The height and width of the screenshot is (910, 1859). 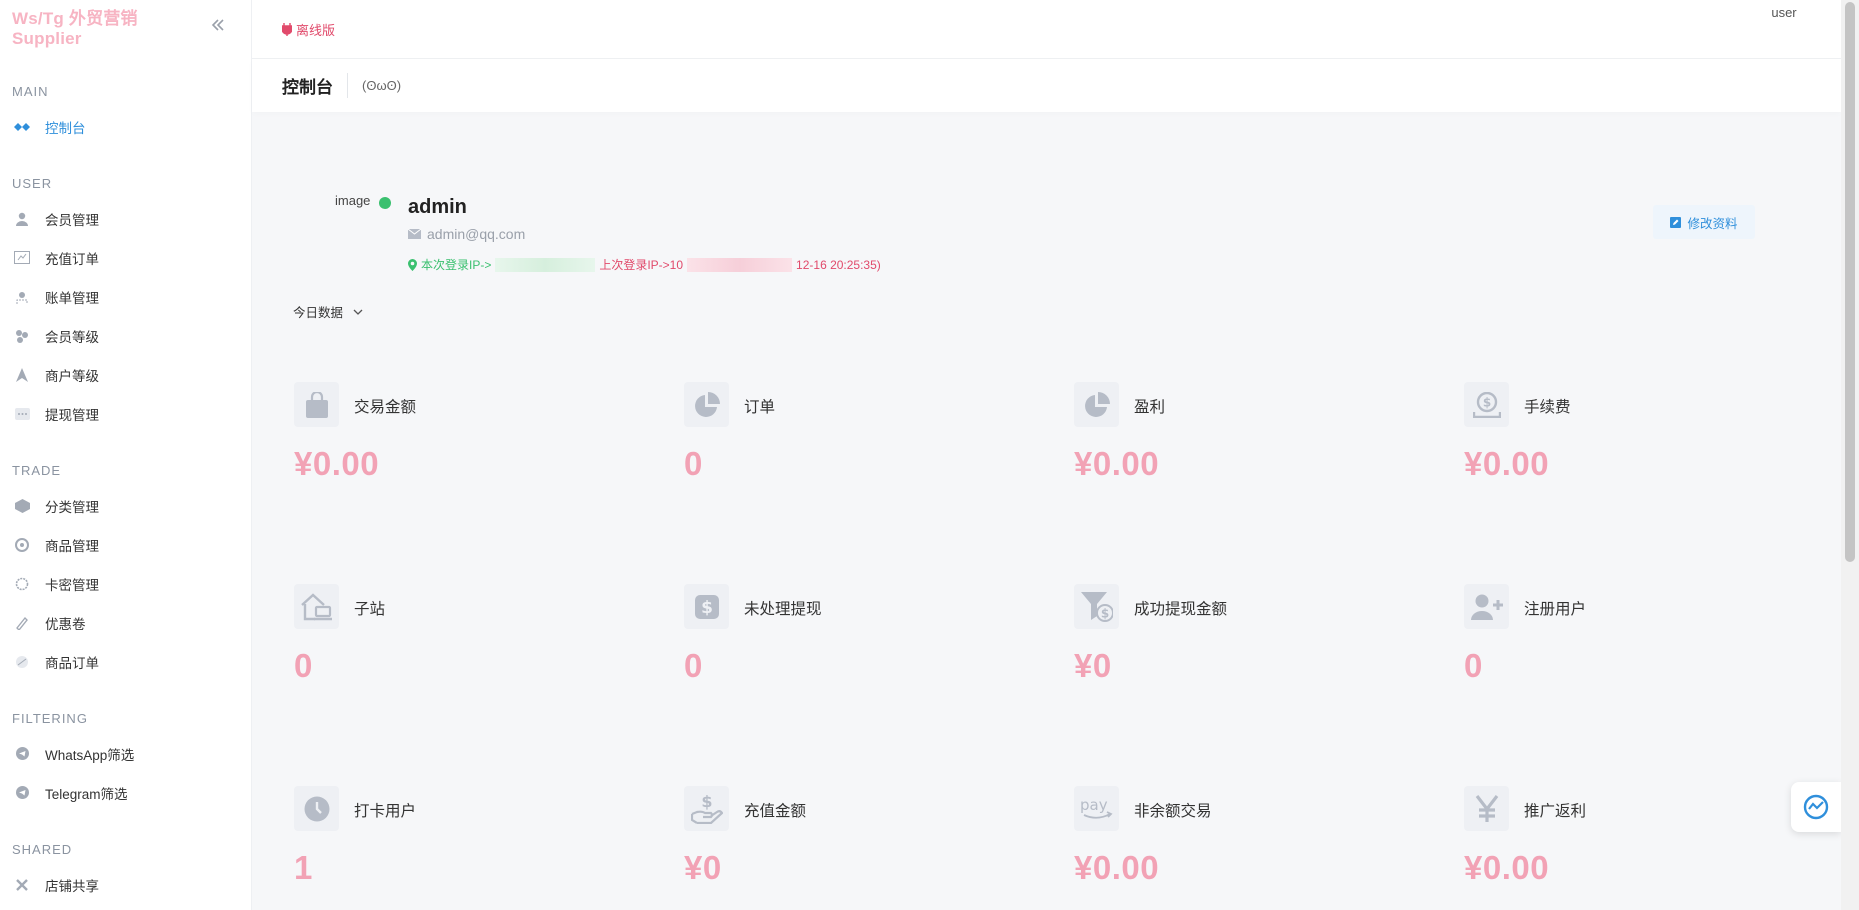 I want to click on stat-card: $ 成功提现金额 ¥0, so click(x=1261, y=650).